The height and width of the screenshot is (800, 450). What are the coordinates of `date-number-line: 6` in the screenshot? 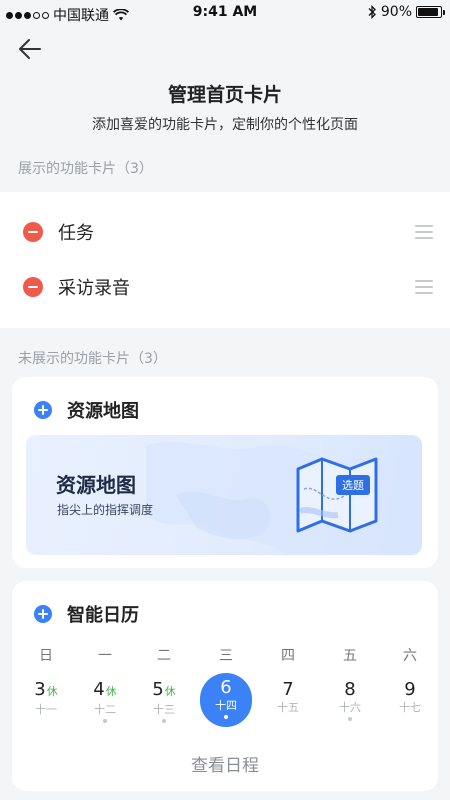 It's located at (226, 688).